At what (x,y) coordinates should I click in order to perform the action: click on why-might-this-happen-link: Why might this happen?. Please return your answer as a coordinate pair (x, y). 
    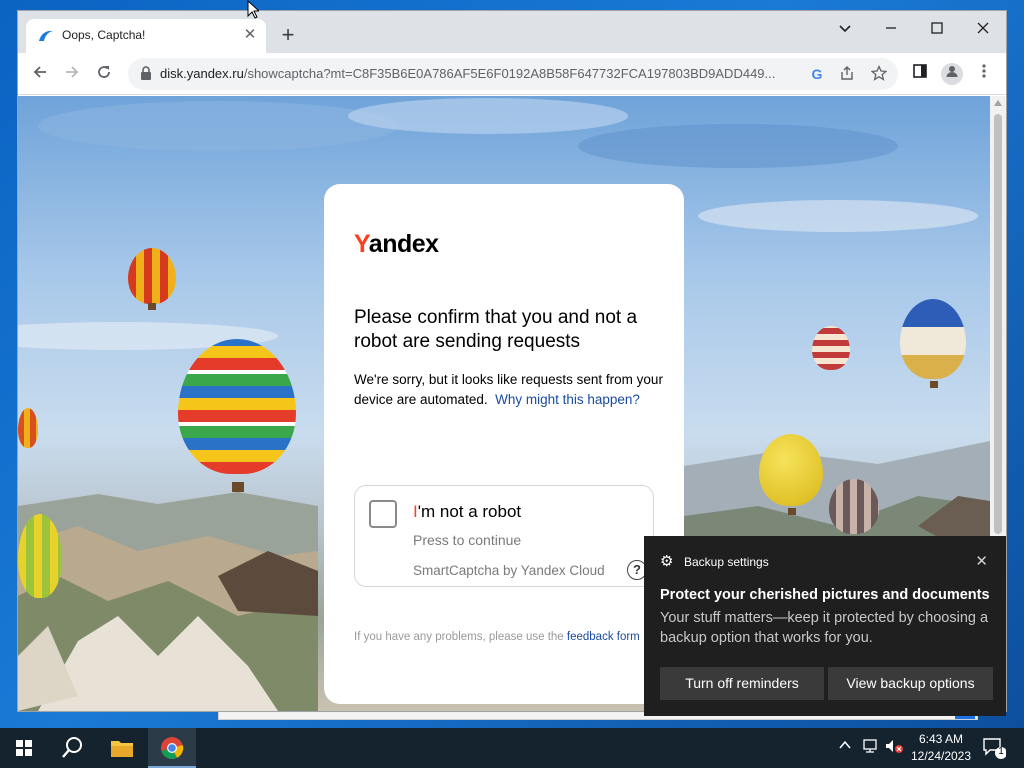
    Looking at the image, I should click on (567, 399).